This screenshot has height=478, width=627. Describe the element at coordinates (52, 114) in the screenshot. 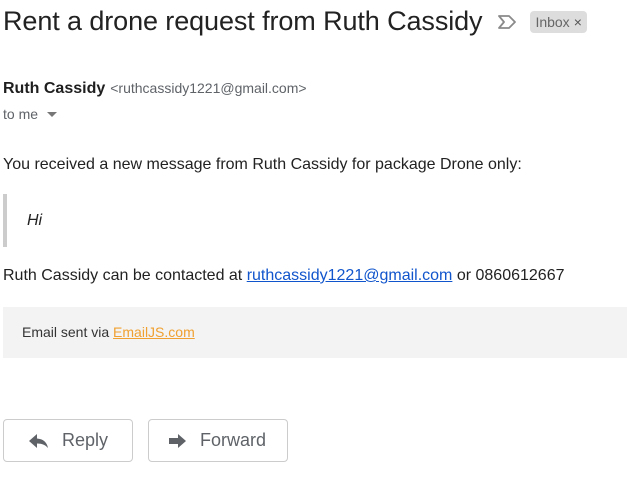

I see `caret-down-icon` at that location.